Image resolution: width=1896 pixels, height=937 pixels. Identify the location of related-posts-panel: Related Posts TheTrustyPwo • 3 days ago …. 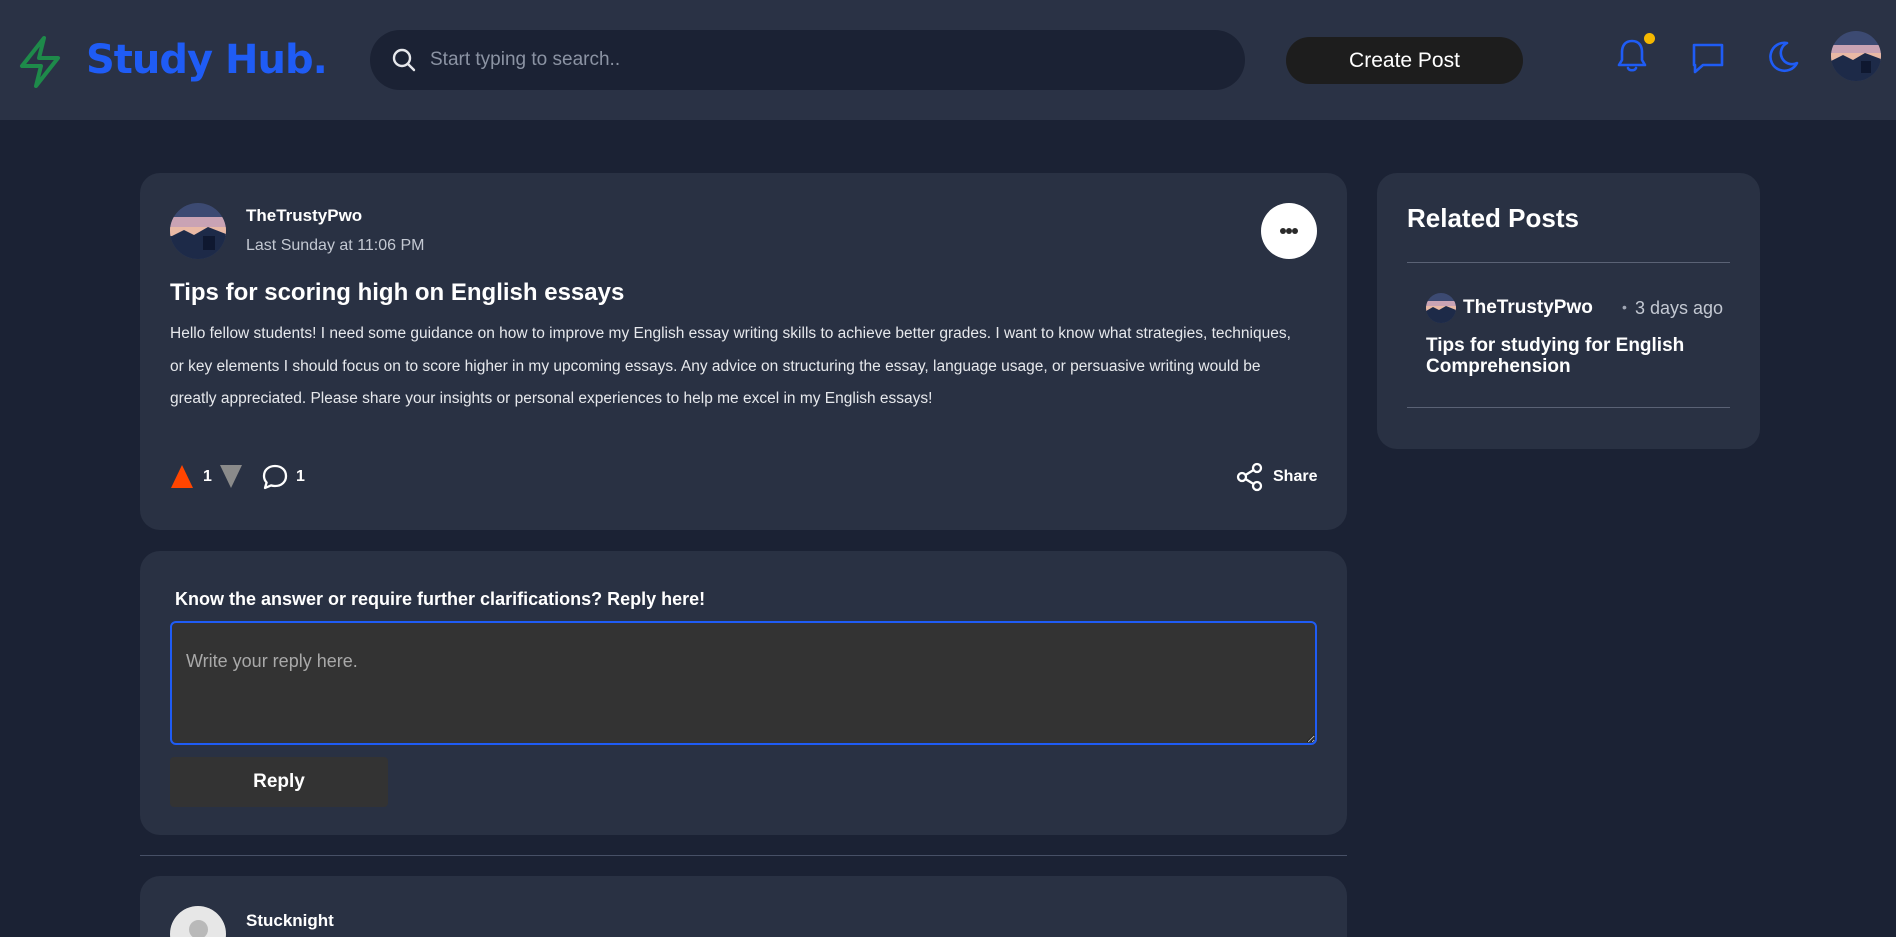
(1568, 311).